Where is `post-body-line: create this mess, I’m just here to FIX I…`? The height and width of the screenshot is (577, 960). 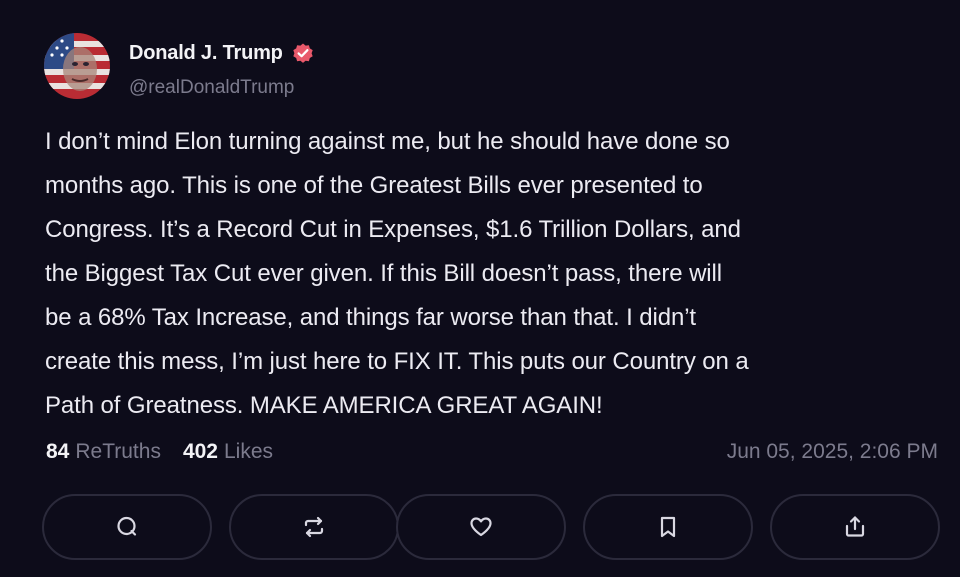
post-body-line: create this mess, I’m just here to FIX I… is located at coordinates (397, 361).